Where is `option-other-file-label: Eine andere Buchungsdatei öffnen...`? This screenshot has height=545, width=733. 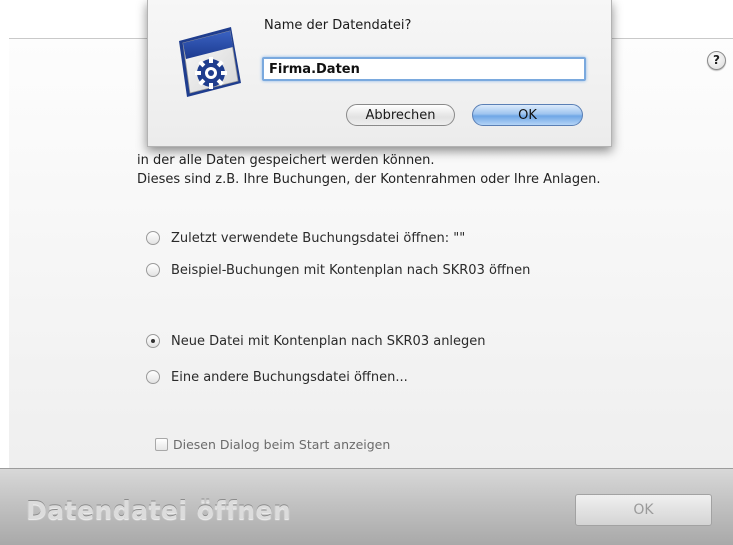 option-other-file-label: Eine andere Buchungsdatei öffnen... is located at coordinates (289, 377).